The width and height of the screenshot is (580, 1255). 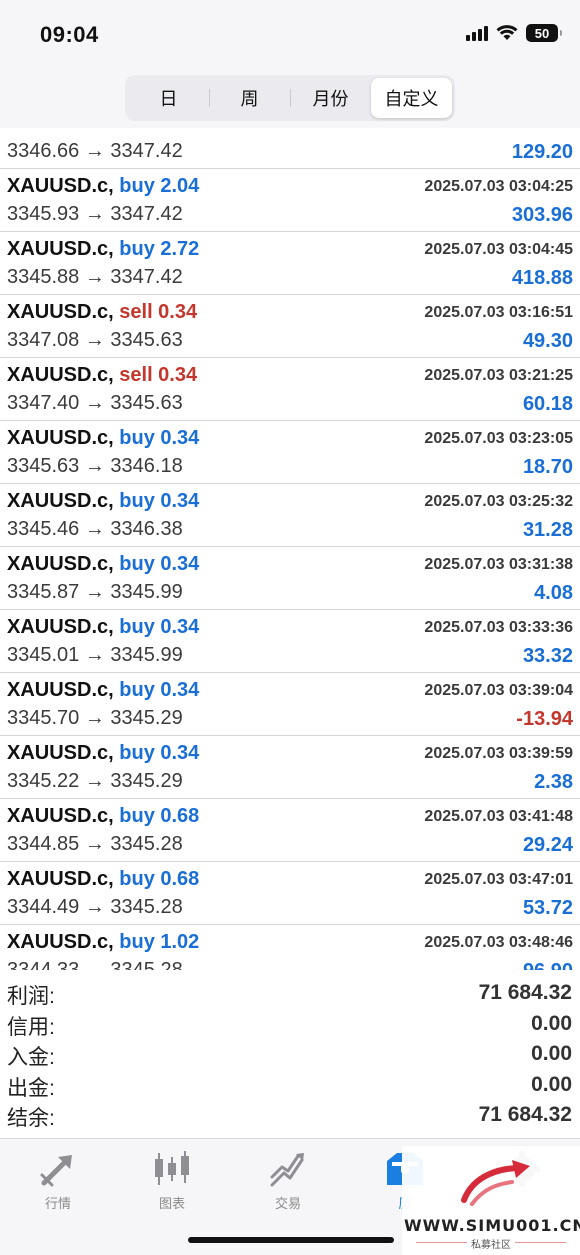 What do you see at coordinates (525, 992) in the screenshot?
I see `summary-value: 71 684.32` at bounding box center [525, 992].